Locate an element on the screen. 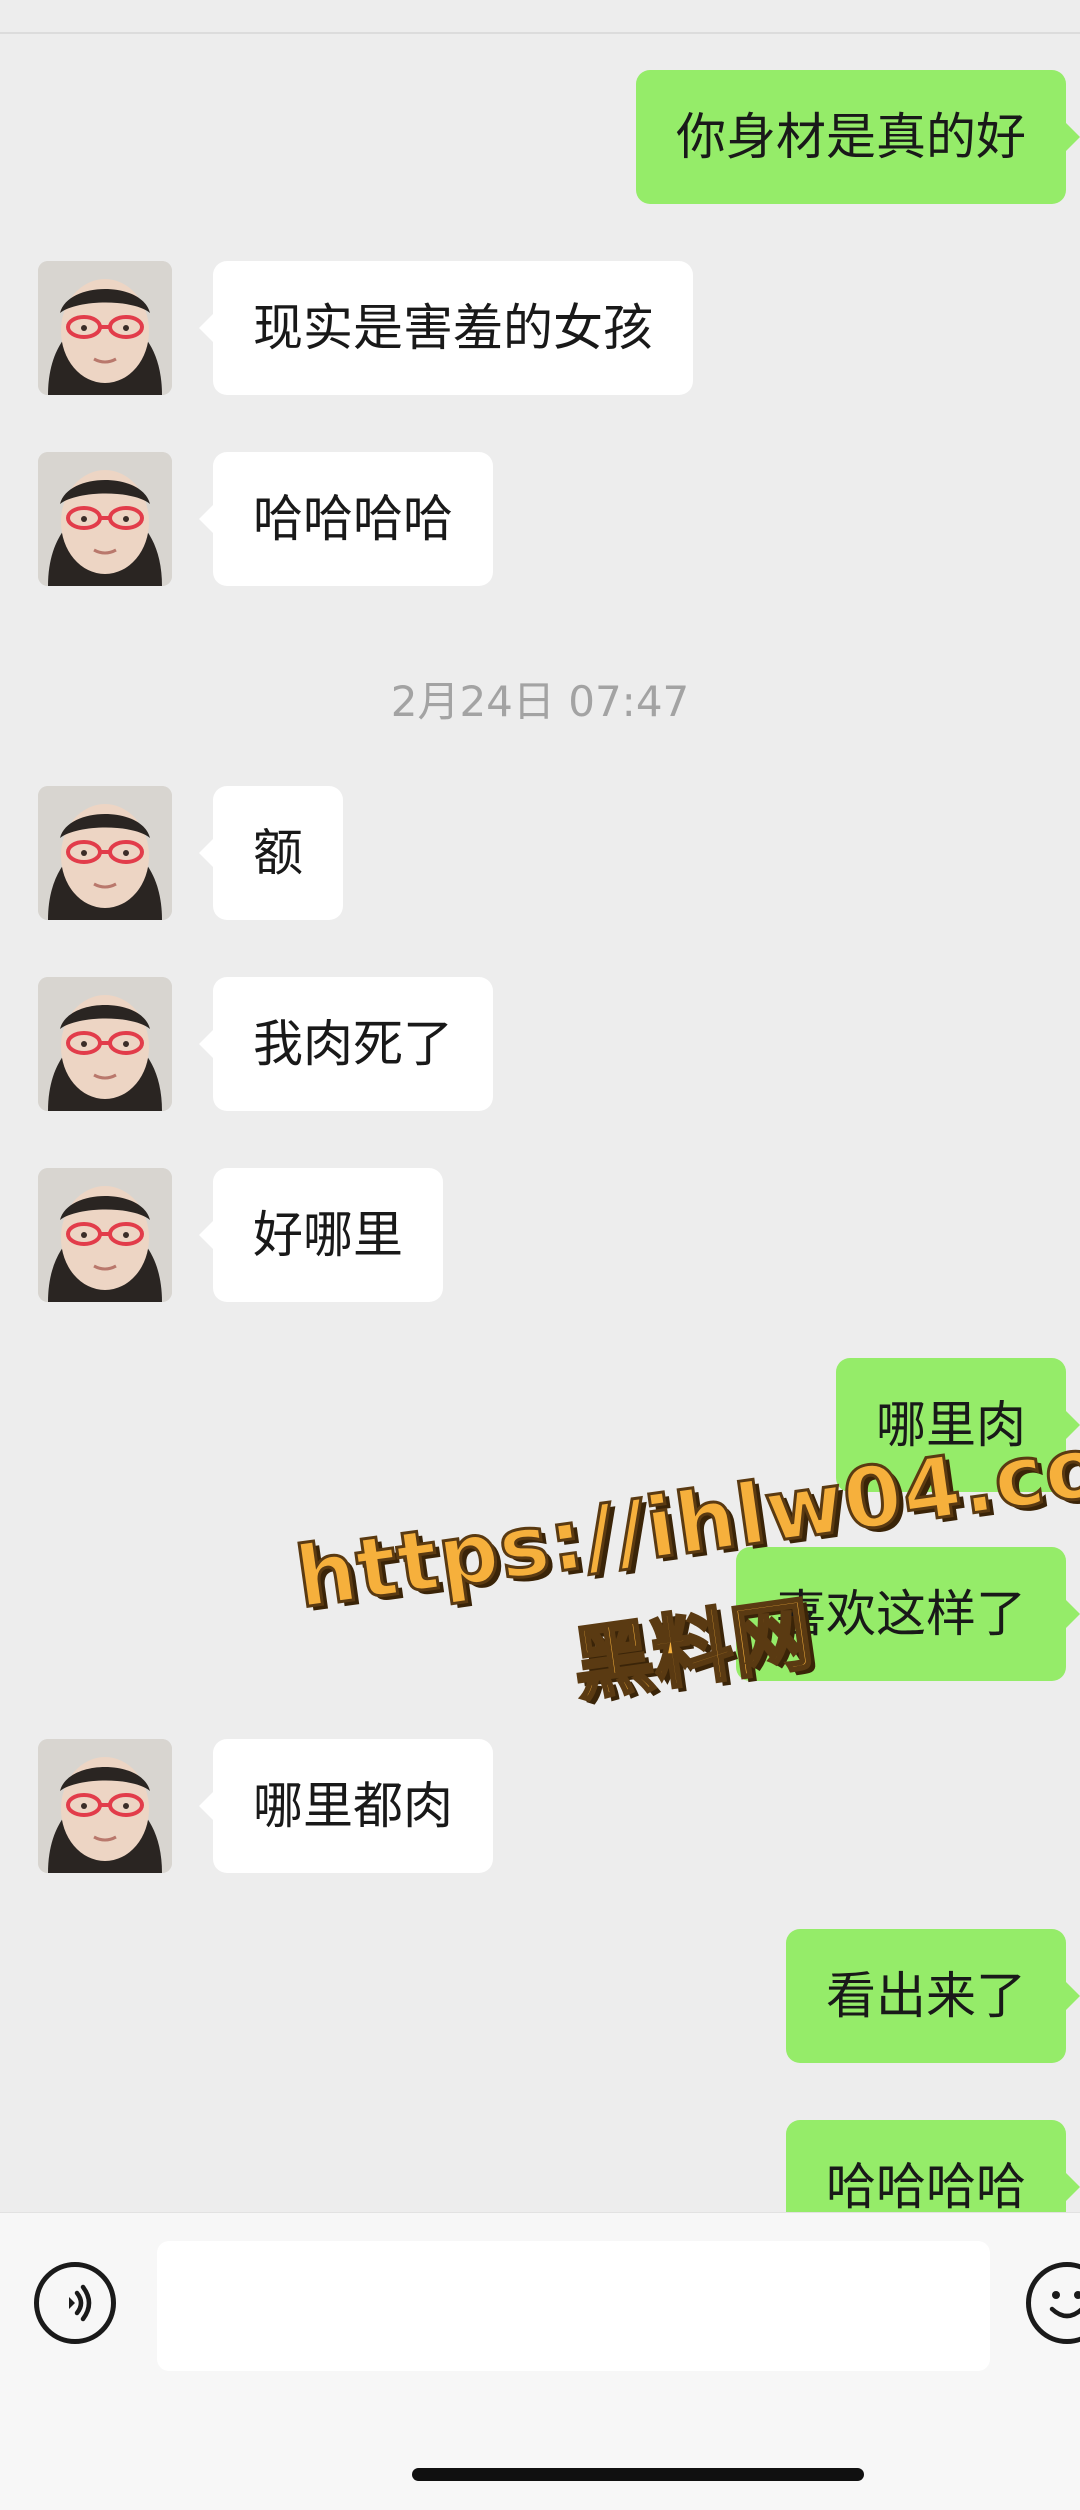 The image size is (1080, 2510). incoming-message-bubble: 现实是害羞的女孩 is located at coordinates (446, 328).